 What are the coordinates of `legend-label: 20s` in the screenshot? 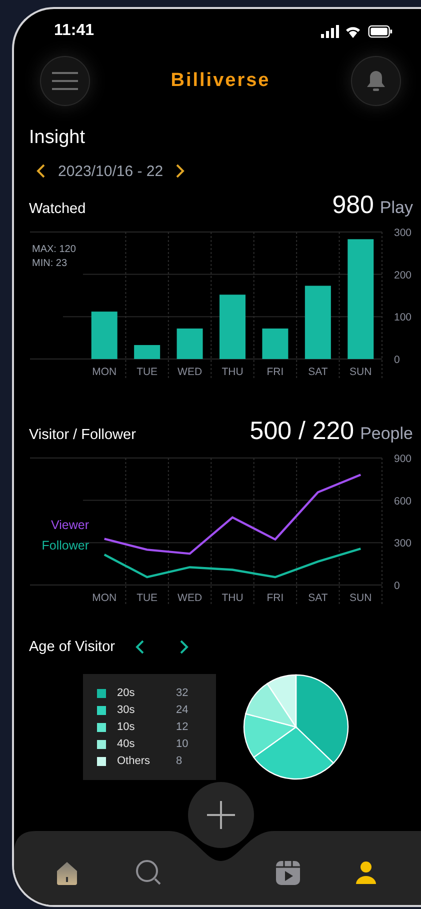 It's located at (126, 693).